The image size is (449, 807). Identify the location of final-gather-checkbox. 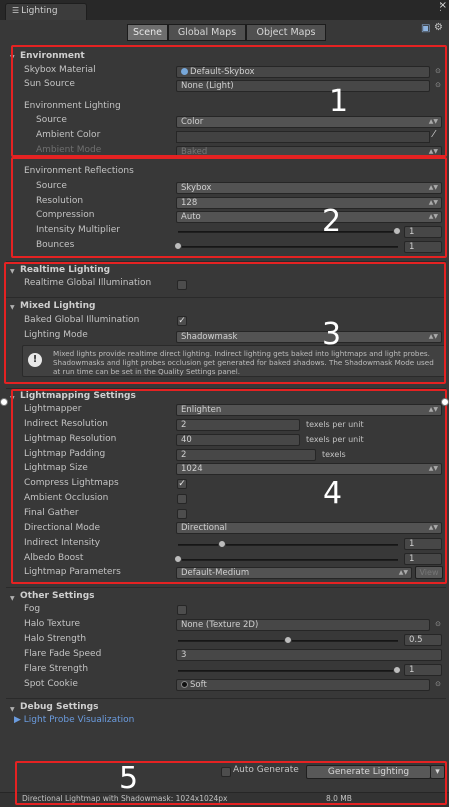
(182, 514).